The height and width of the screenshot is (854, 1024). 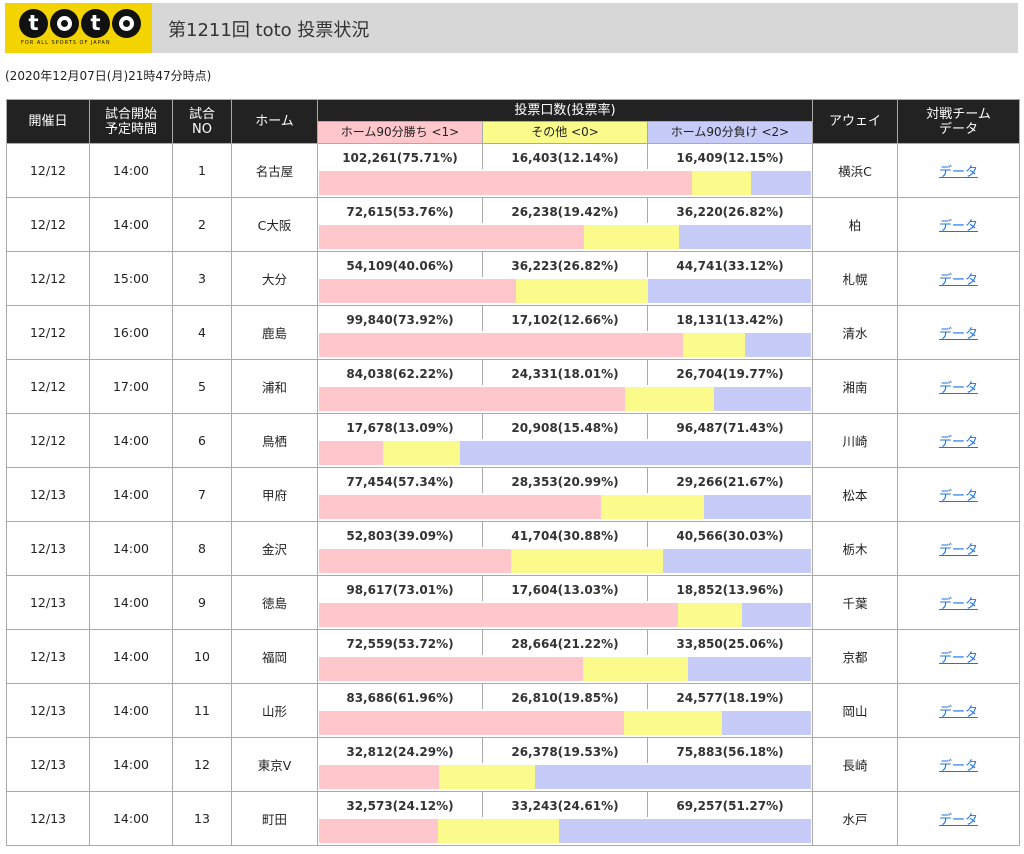 I want to click on vote-ratio-bar, so click(x=565, y=723).